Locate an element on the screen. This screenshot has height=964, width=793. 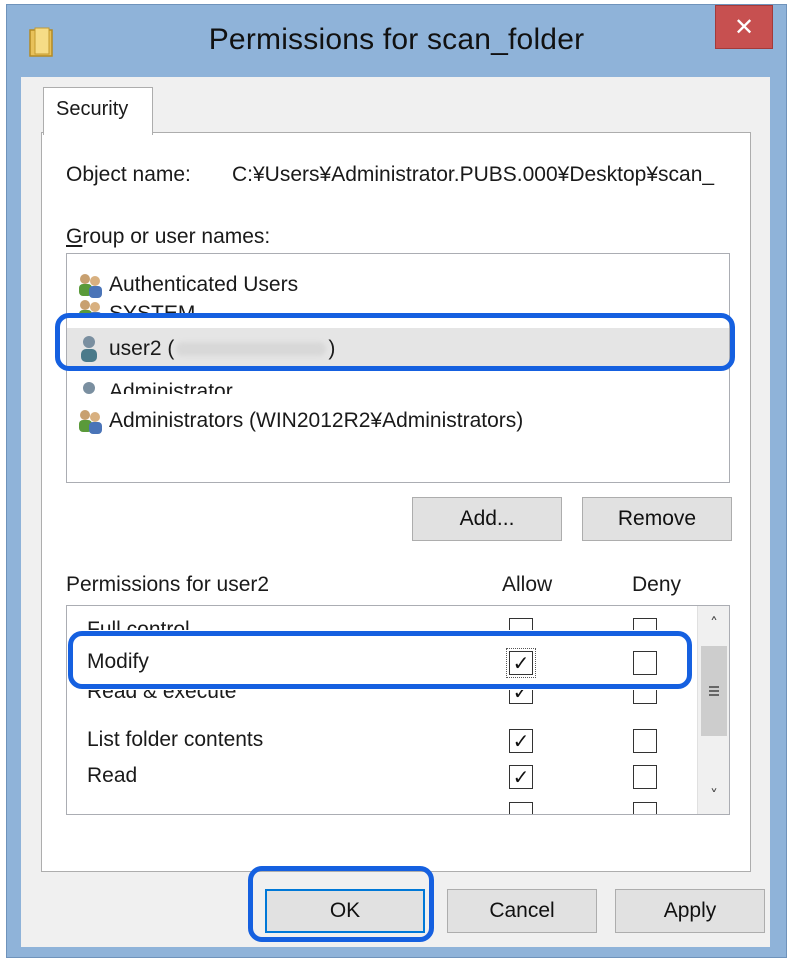
deny-checkbox-read-execute is located at coordinates (645, 697).